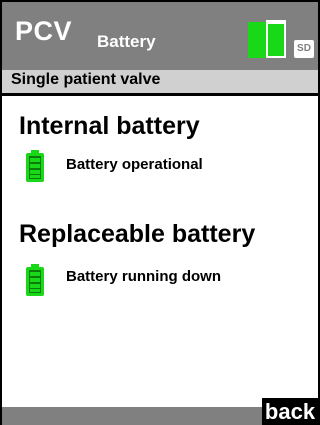  What do you see at coordinates (290, 411) in the screenshot?
I see `back-button: back` at bounding box center [290, 411].